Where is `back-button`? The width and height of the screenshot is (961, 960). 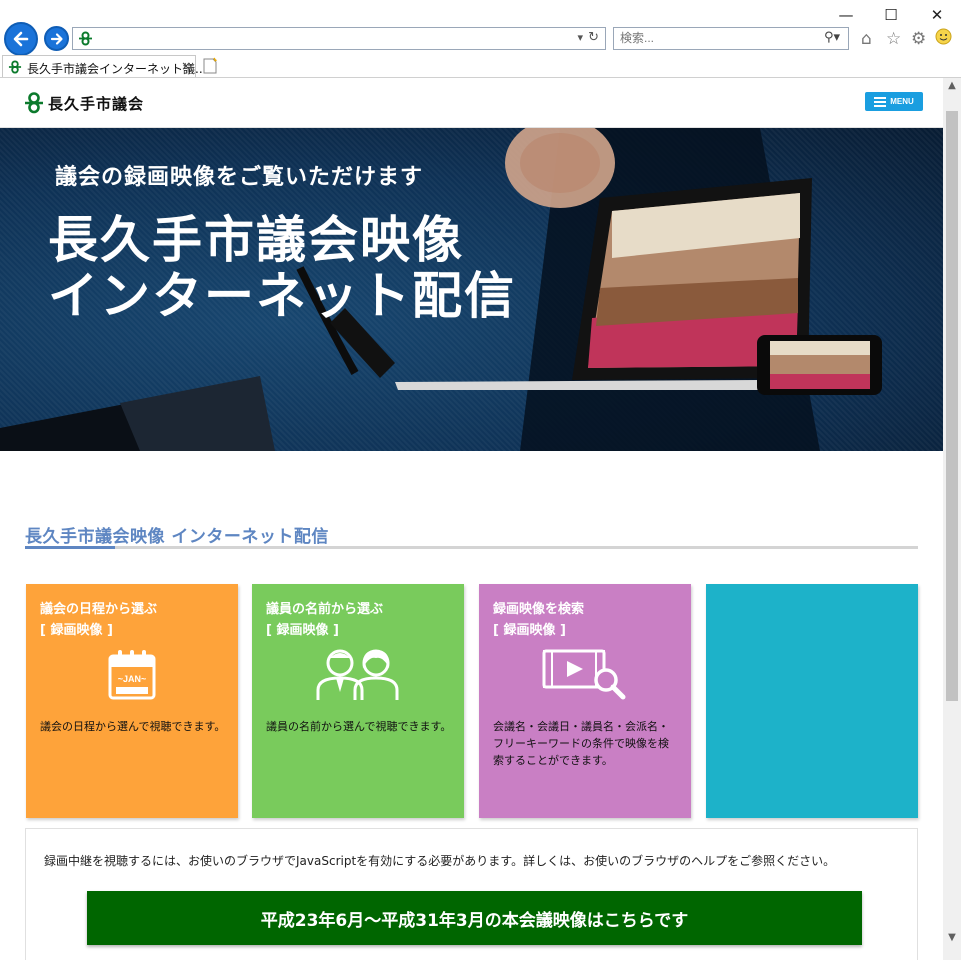 back-button is located at coordinates (21, 39).